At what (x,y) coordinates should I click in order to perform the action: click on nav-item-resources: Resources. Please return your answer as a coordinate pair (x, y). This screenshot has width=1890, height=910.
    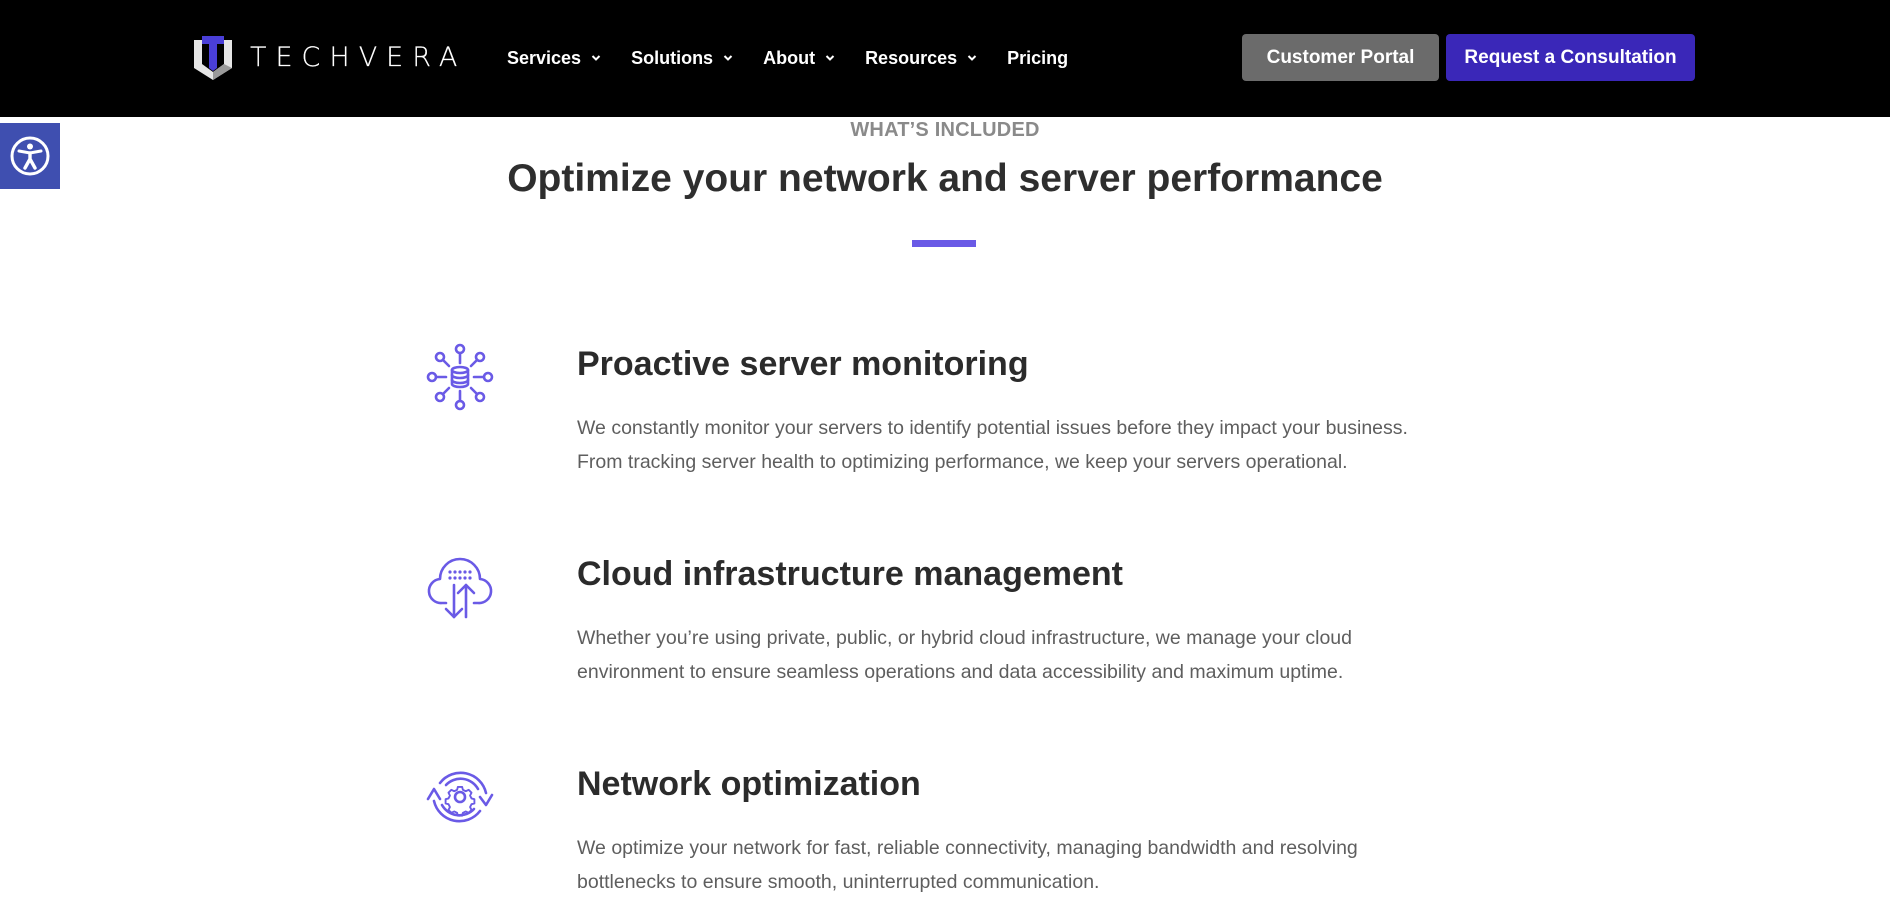
    Looking at the image, I should click on (921, 58).